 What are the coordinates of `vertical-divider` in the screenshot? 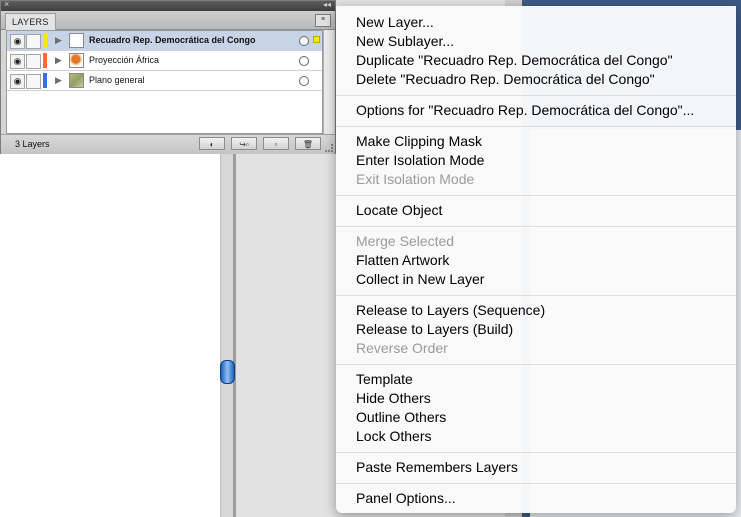 It's located at (234, 333).